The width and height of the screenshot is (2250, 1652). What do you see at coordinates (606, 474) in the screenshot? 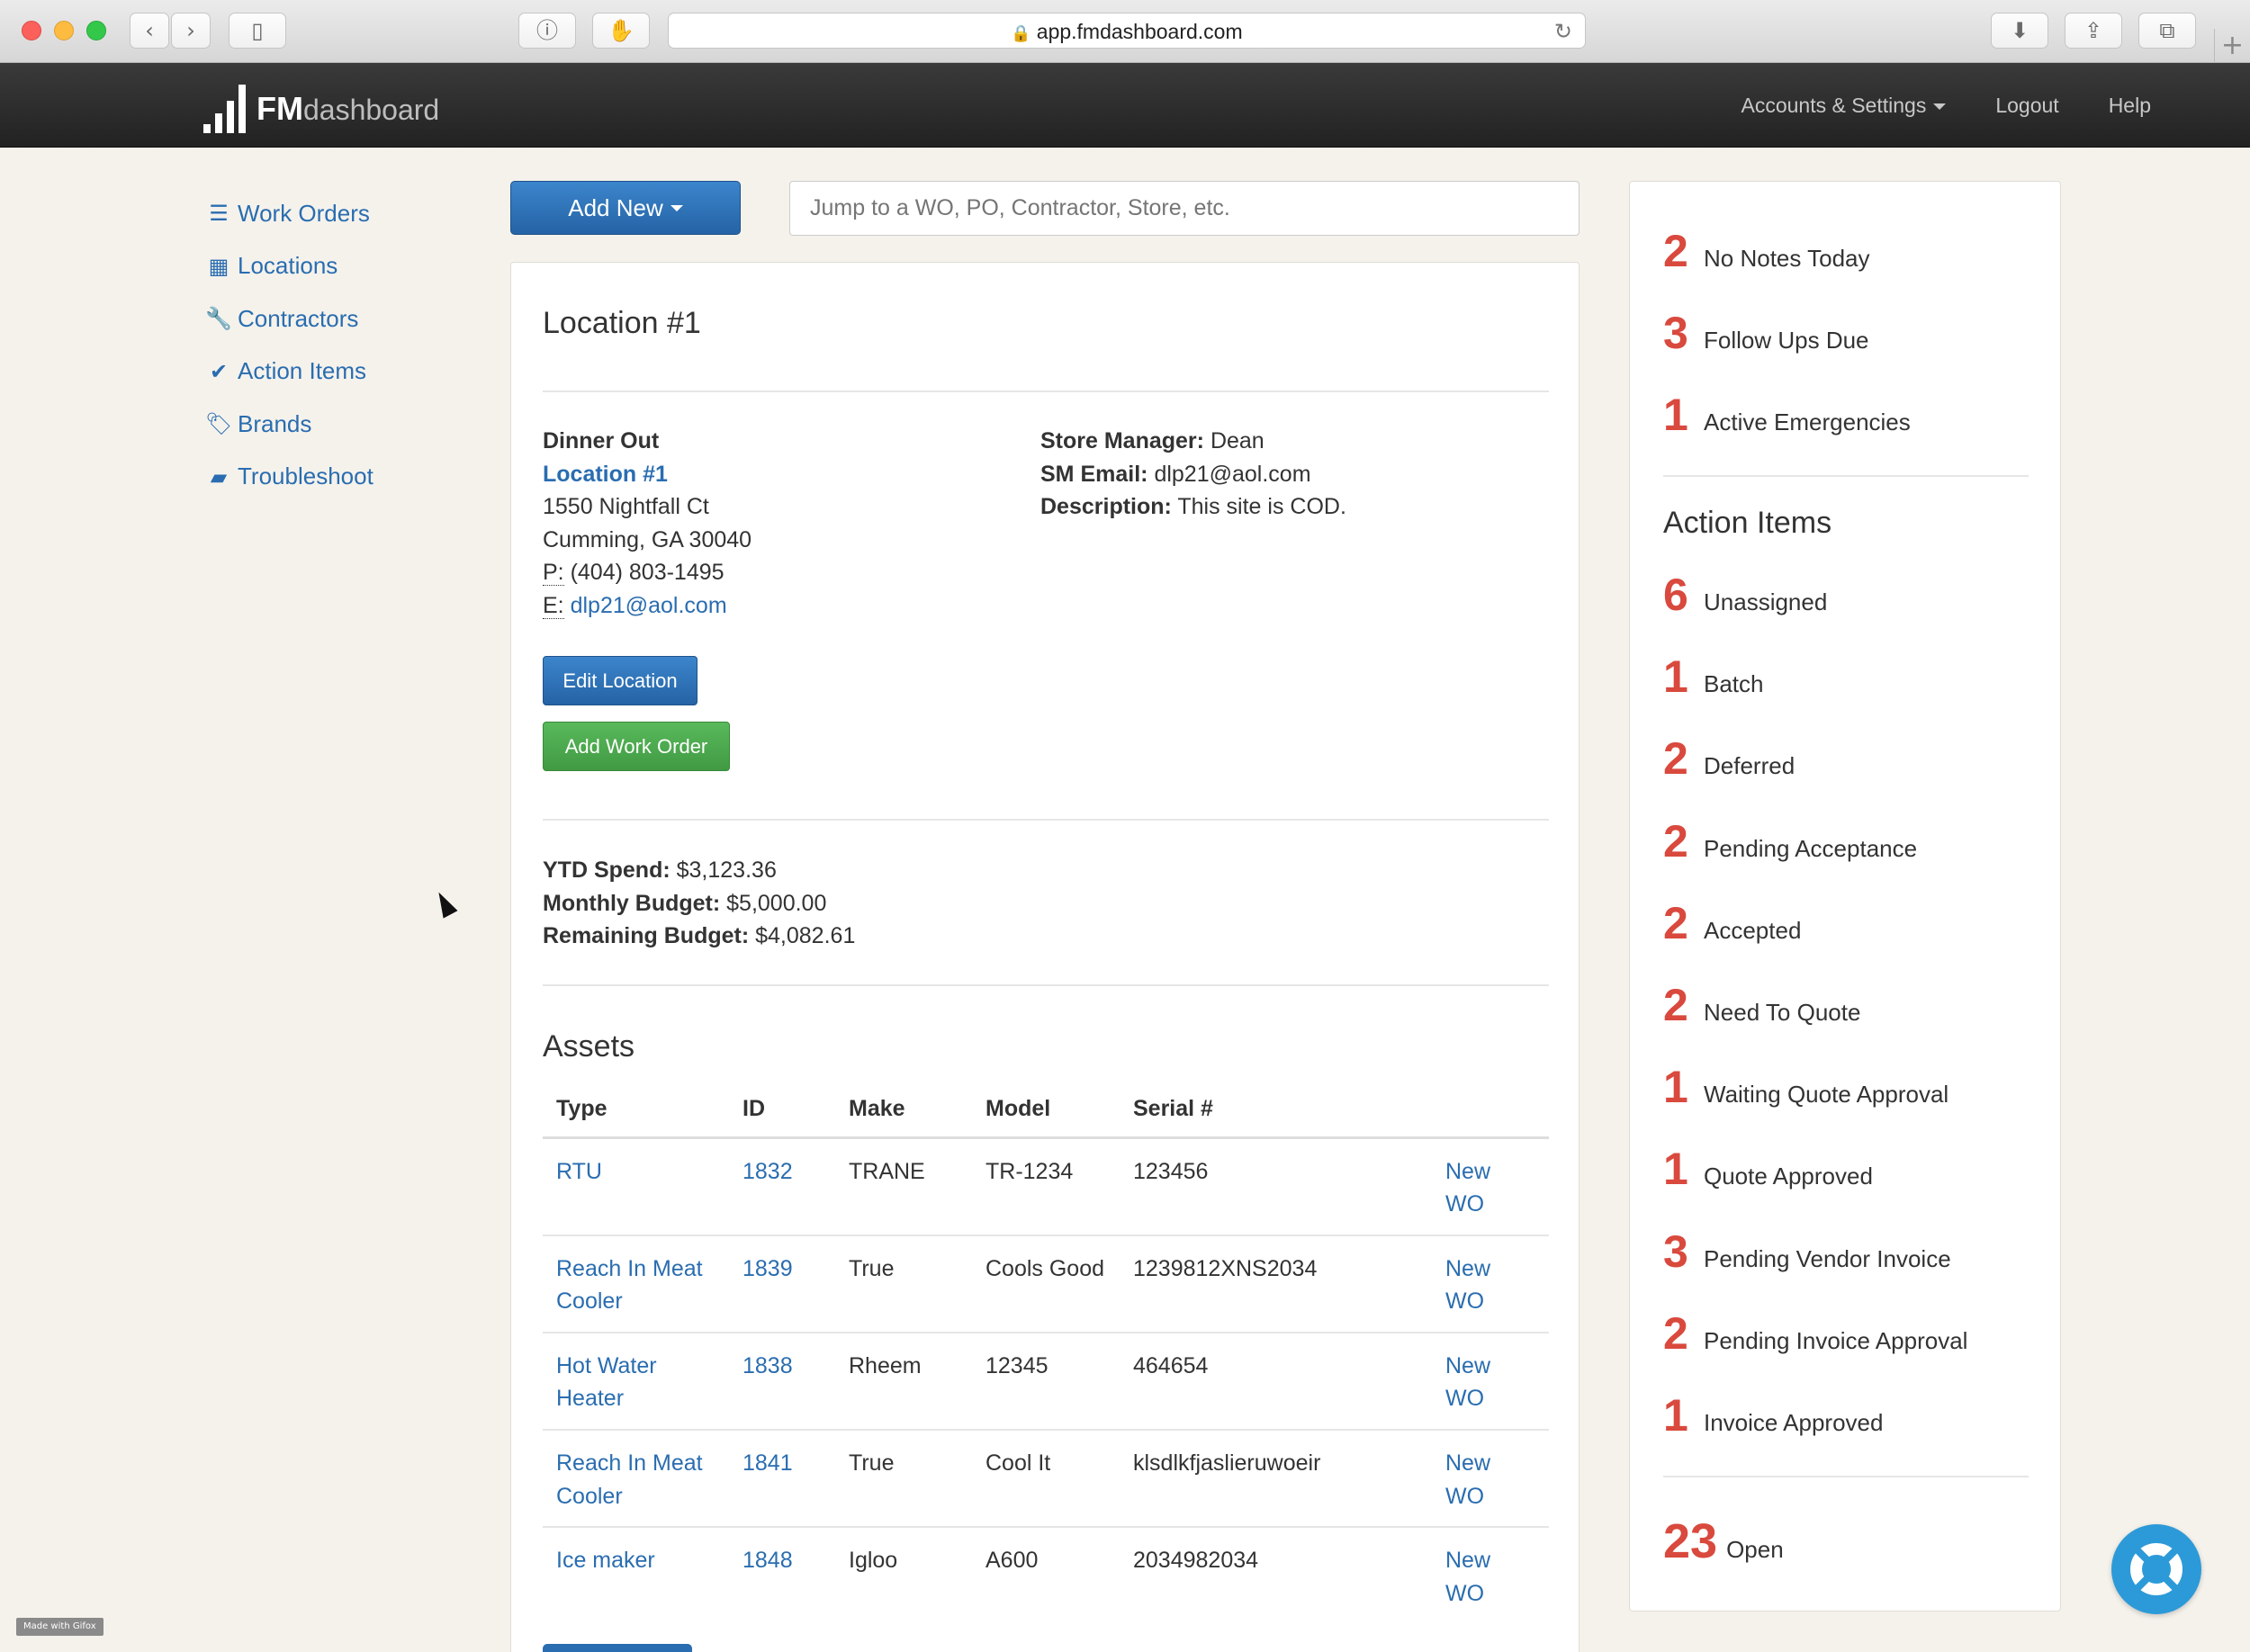
I see `location-name-link: Location #1` at bounding box center [606, 474].